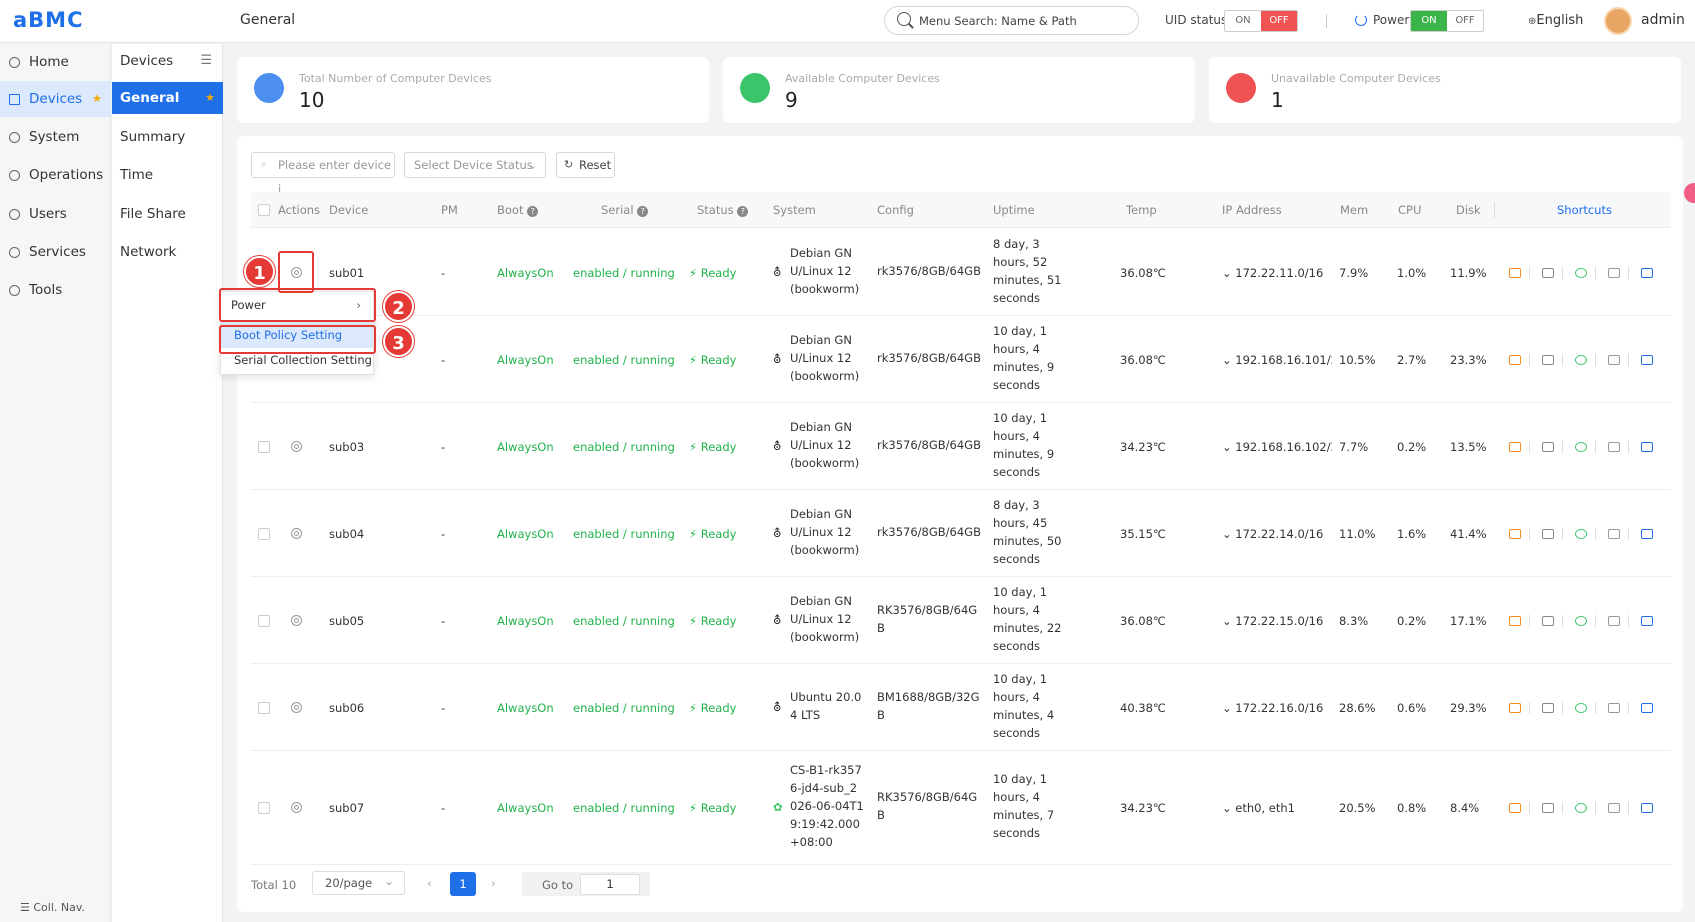 The image size is (1695, 922). What do you see at coordinates (55, 137) in the screenshot?
I see `nav-item-system: System` at bounding box center [55, 137].